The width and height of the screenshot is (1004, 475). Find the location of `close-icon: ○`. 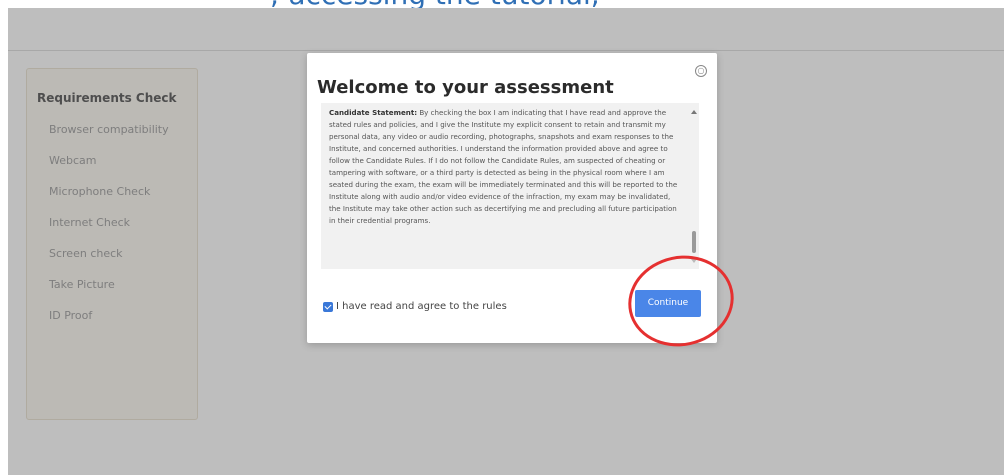

close-icon: ○ is located at coordinates (701, 71).